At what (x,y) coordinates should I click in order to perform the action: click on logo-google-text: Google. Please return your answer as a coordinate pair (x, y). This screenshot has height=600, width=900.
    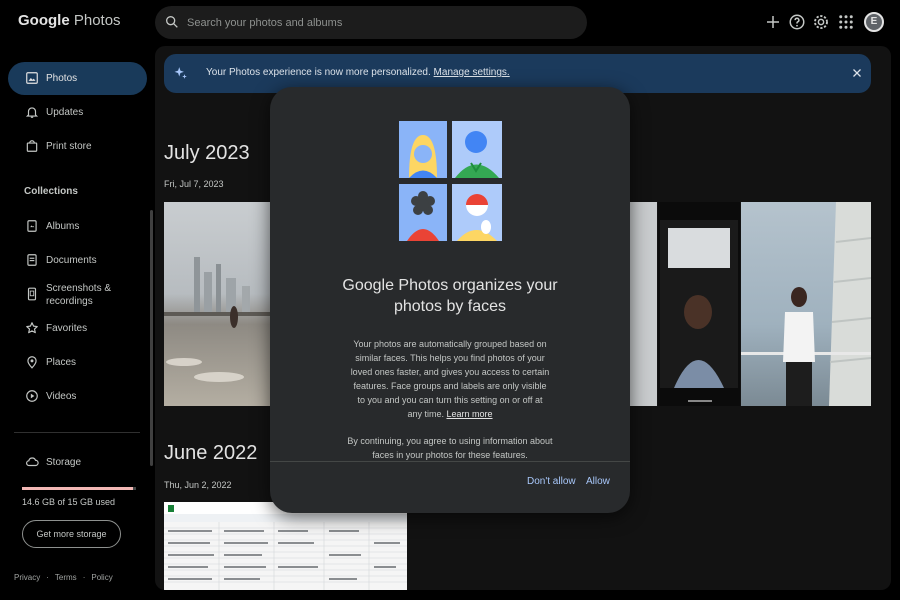
    Looking at the image, I should click on (44, 20).